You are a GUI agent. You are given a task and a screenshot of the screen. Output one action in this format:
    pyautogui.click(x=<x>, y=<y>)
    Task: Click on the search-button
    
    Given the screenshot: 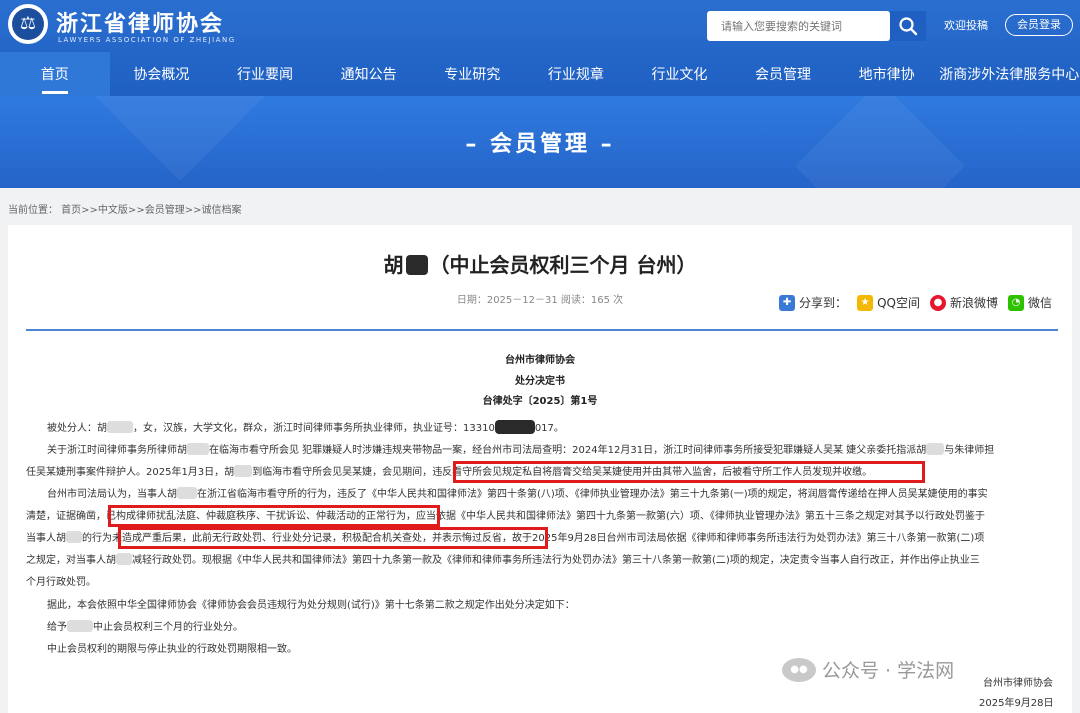 What is the action you would take?
    pyautogui.click(x=908, y=26)
    